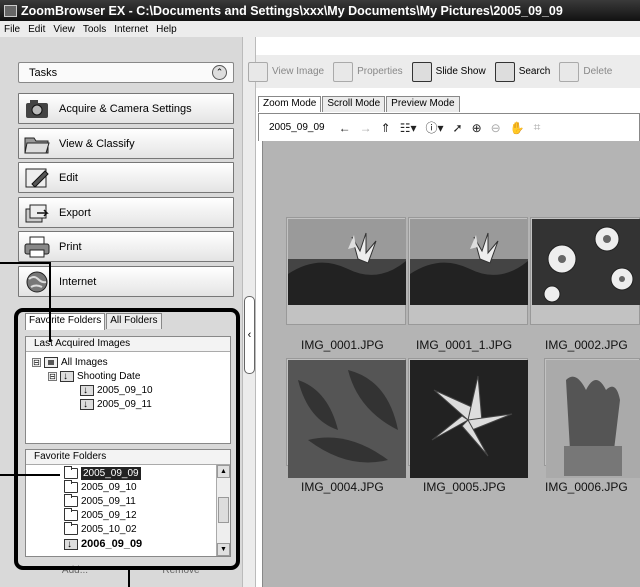  I want to click on internet-label: Internet, so click(78, 281).